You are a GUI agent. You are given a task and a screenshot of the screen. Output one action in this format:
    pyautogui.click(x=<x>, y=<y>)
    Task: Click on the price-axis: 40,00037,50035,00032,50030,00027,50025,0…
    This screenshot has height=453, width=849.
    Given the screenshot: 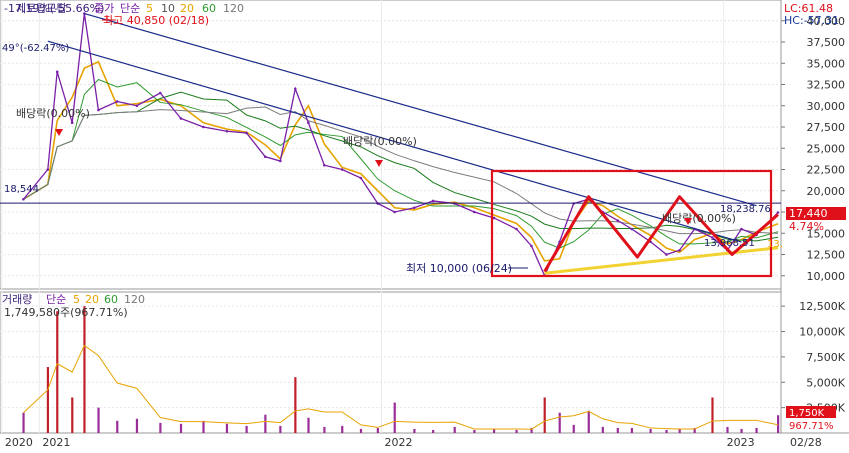 What is the action you would take?
    pyautogui.click(x=813, y=149)
    